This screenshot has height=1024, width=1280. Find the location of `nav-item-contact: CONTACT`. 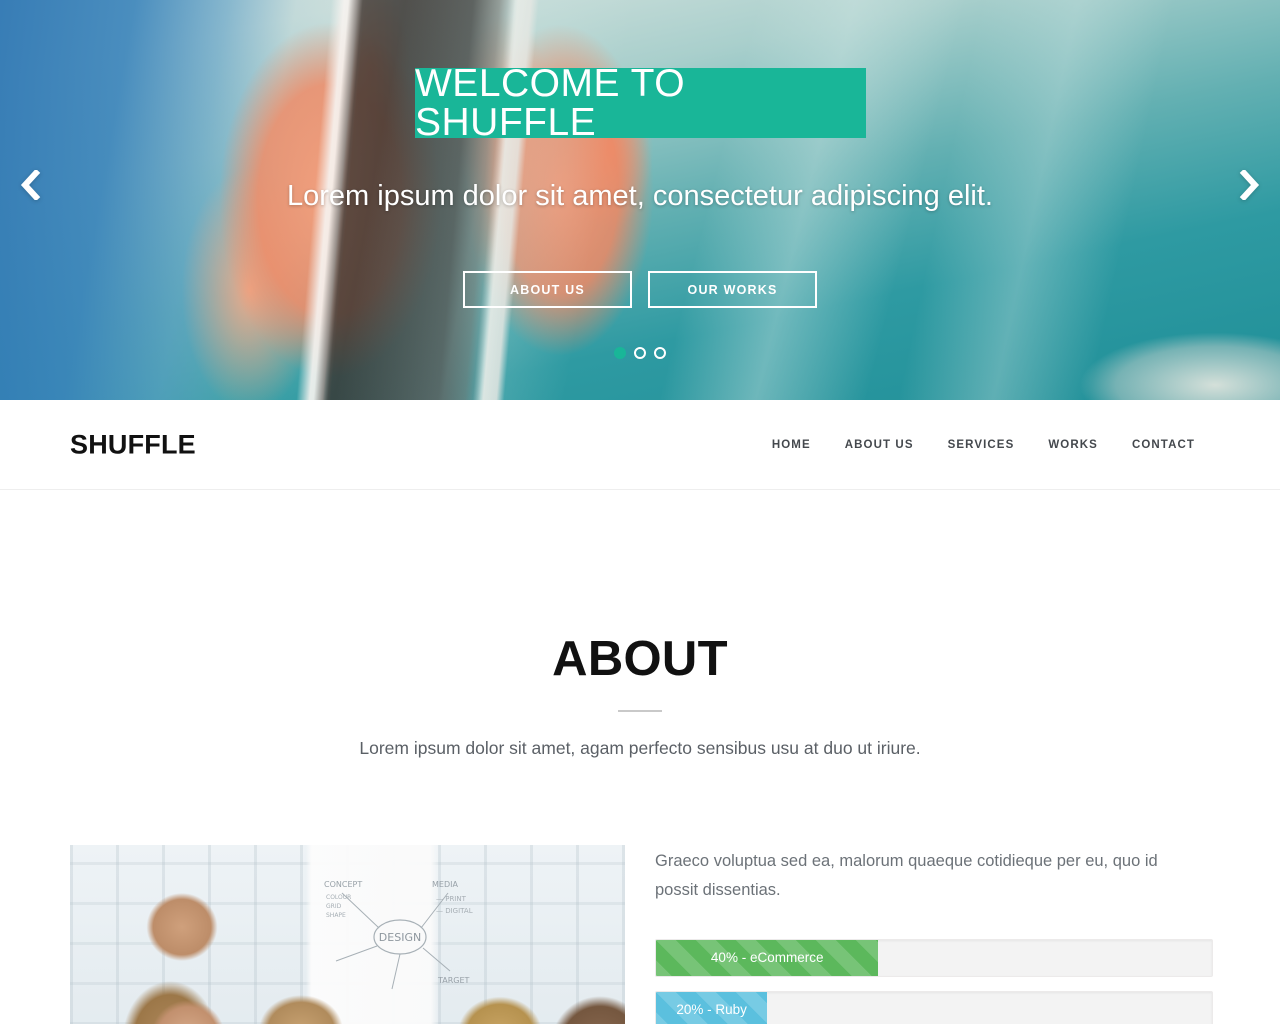

nav-item-contact: CONTACT is located at coordinates (1163, 445).